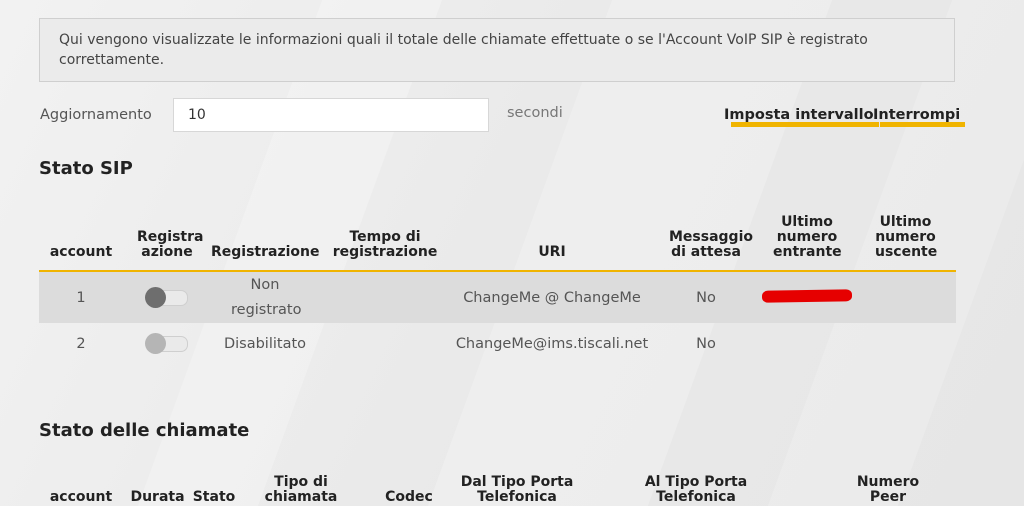 The image size is (1024, 506). Describe the element at coordinates (552, 252) in the screenshot. I see `col-uri: URI` at that location.